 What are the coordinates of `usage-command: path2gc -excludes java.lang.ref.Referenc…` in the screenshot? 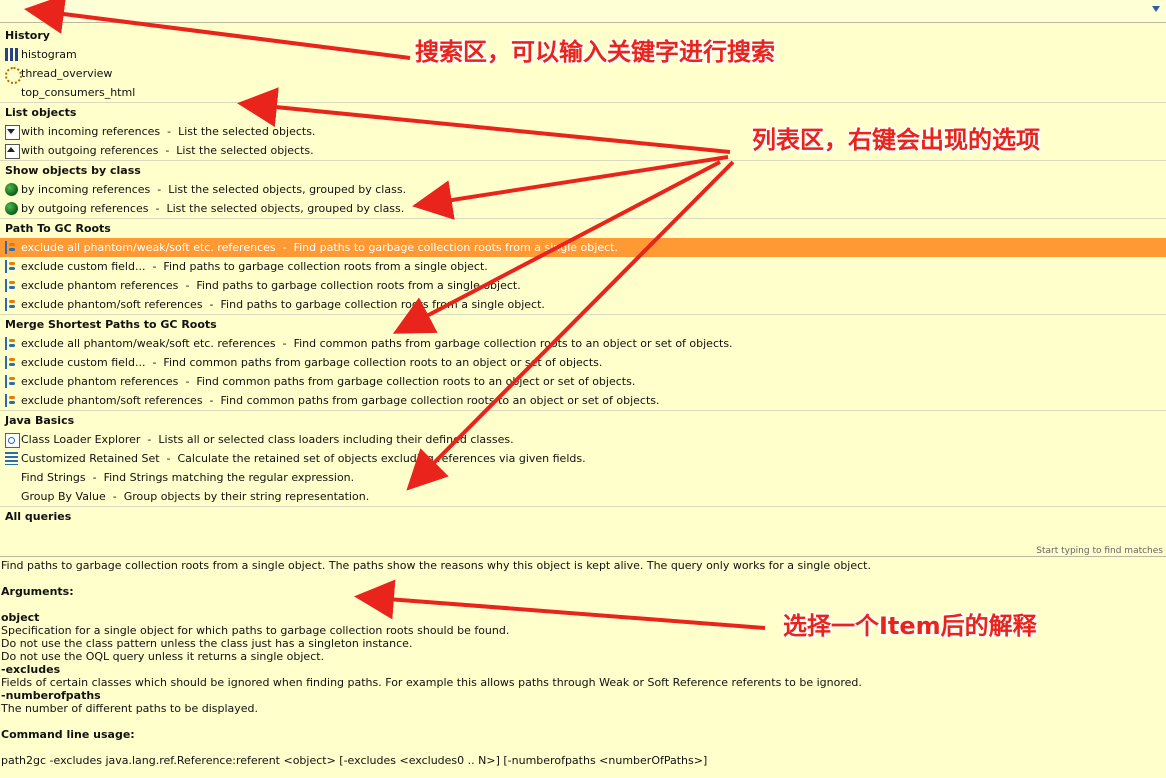 It's located at (354, 760).